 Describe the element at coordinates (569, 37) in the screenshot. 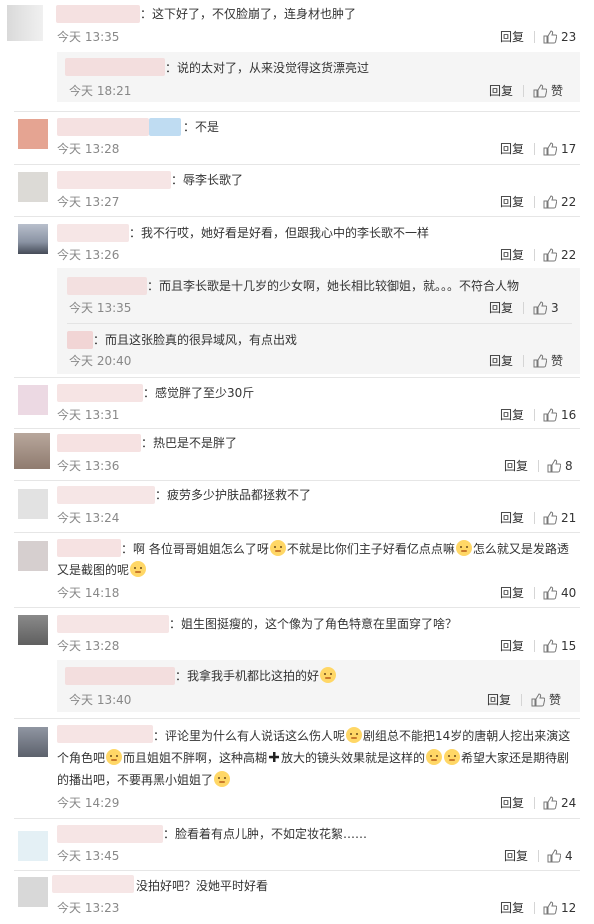

I see `like-count: 23` at that location.